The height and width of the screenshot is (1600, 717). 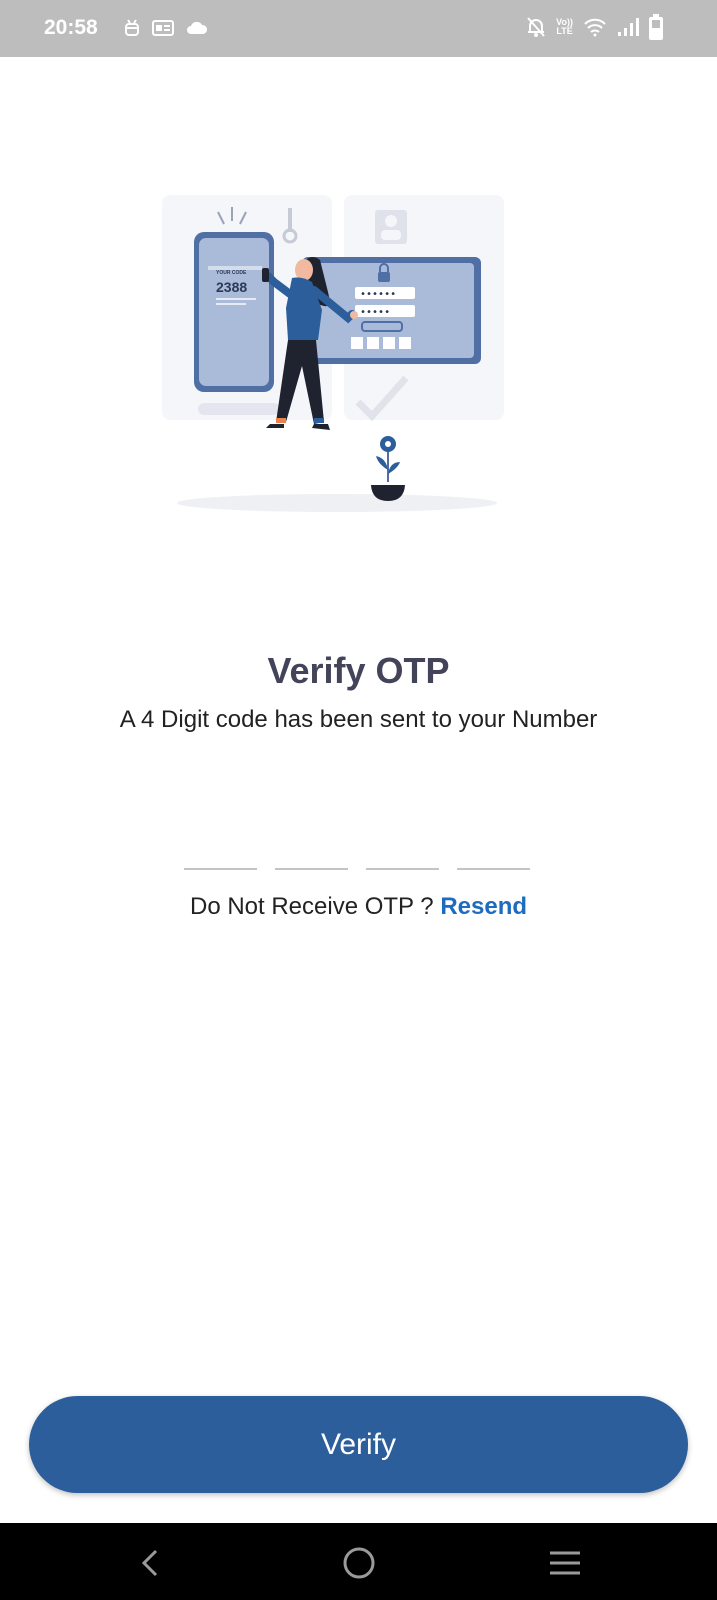 I want to click on menu-icon, so click(x=565, y=1563).